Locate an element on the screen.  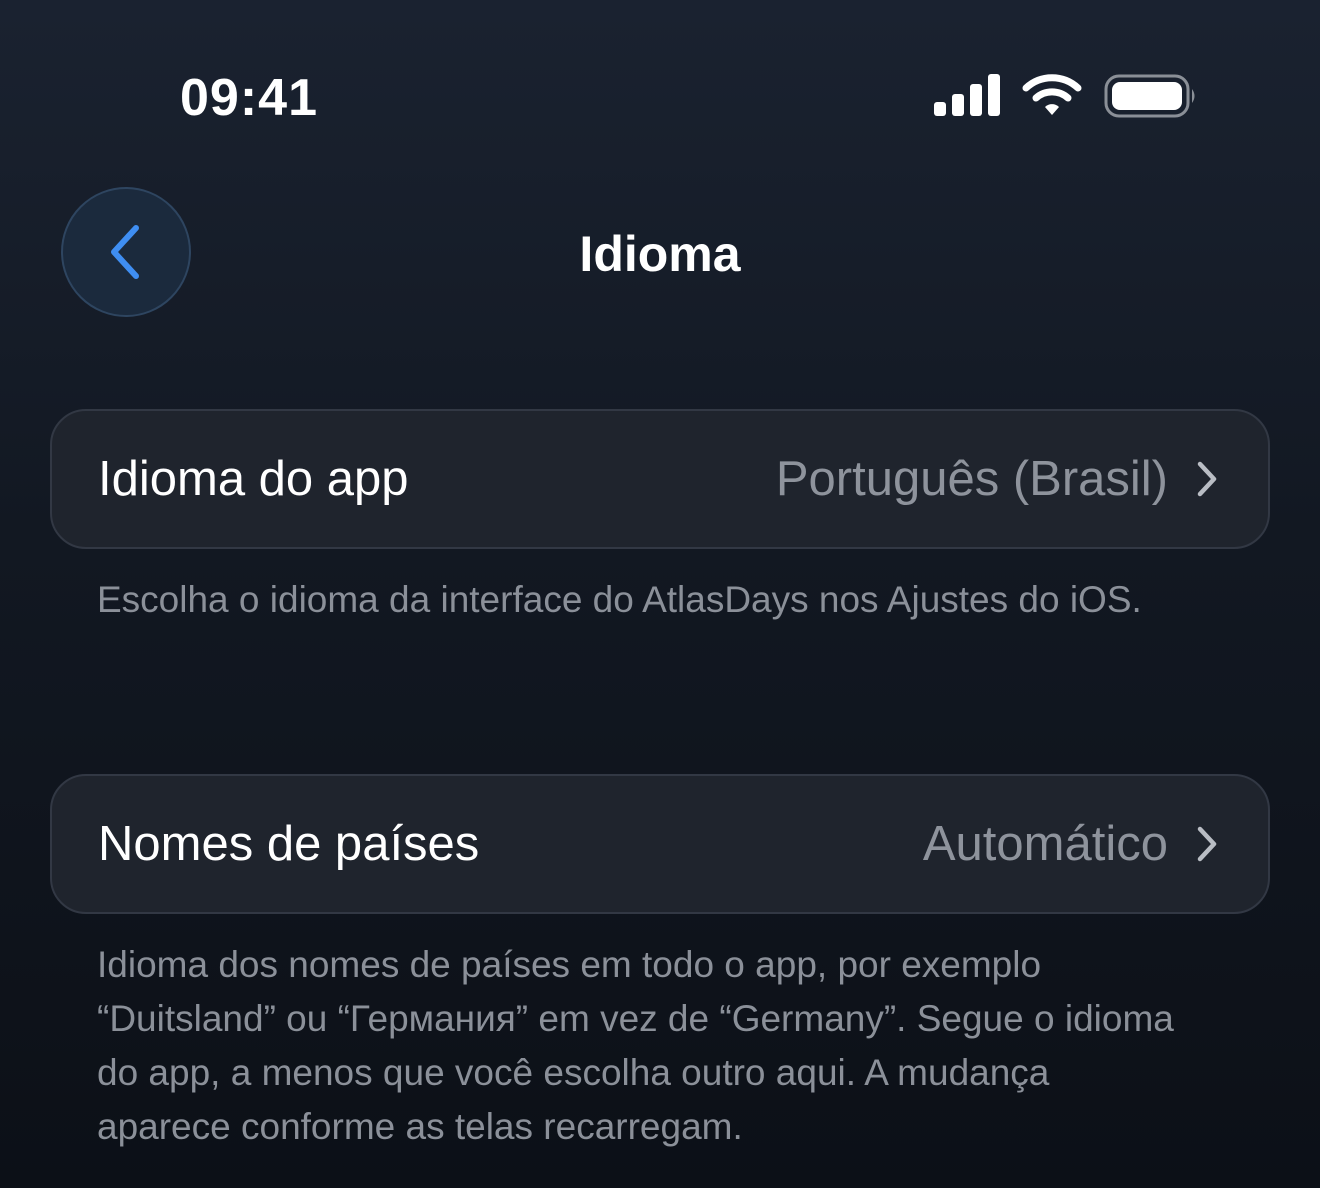
nav-bar: Idioma is located at coordinates (660, 252).